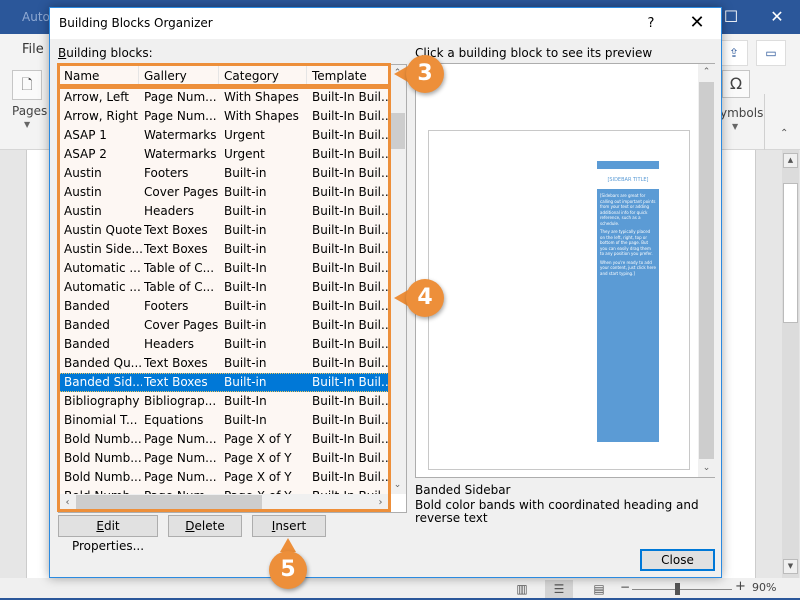 Image resolution: width=800 pixels, height=600 pixels. I want to click on preview-scrollbar: ⌃ ⌄, so click(706, 270).